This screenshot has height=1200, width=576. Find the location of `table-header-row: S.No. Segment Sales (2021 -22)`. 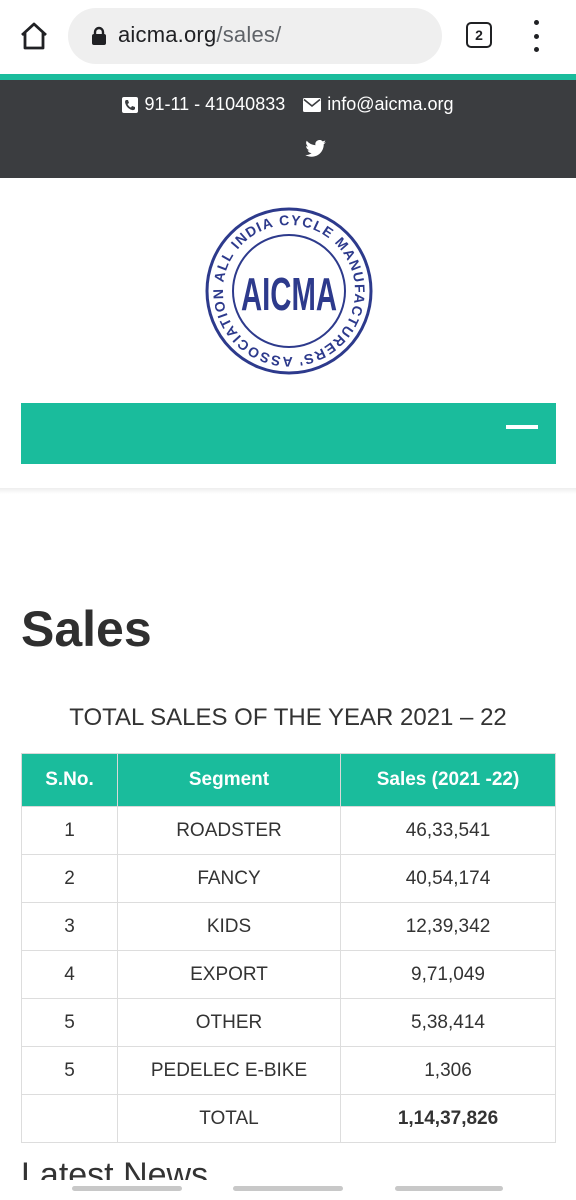

table-header-row: S.No. Segment Sales (2021 -22) is located at coordinates (288, 780).